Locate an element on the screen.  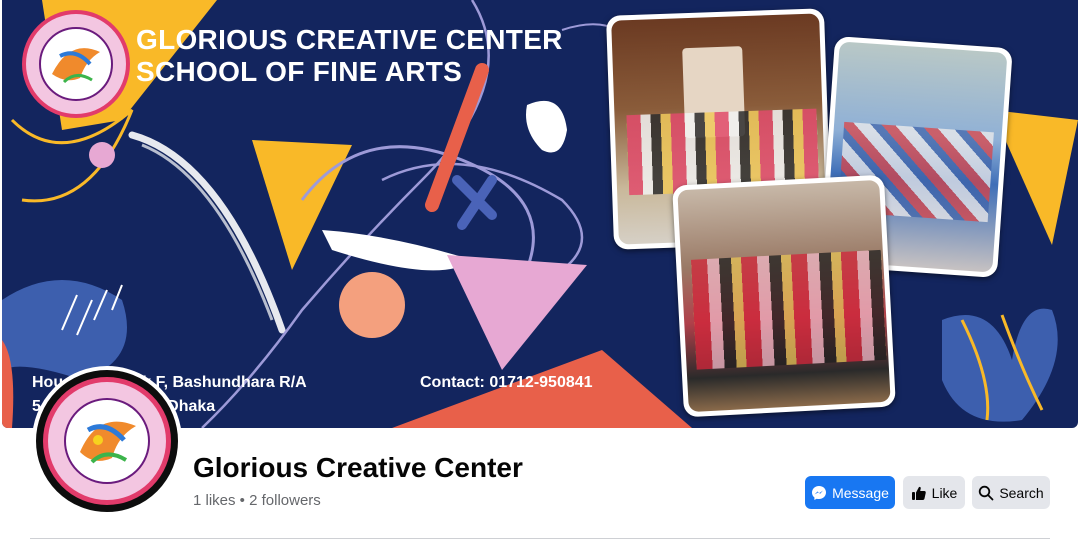
logo-emblem-small is located at coordinates (76, 64).